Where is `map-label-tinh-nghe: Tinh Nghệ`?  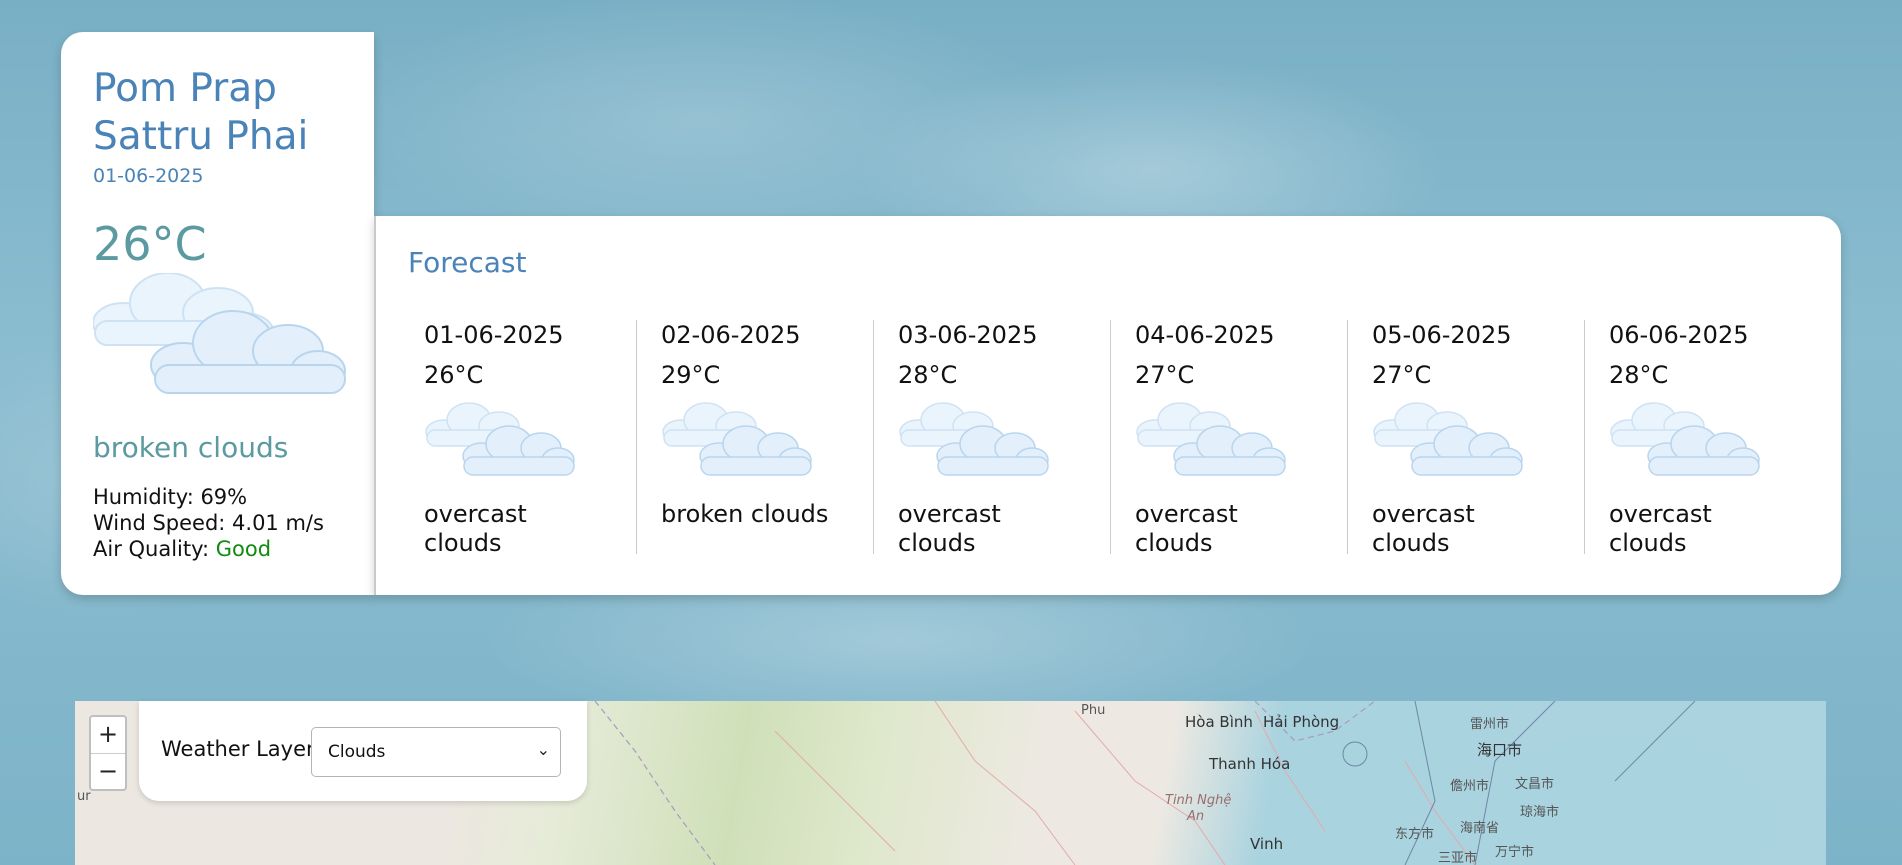 map-label-tinh-nghe: Tinh Nghệ is located at coordinates (1198, 800).